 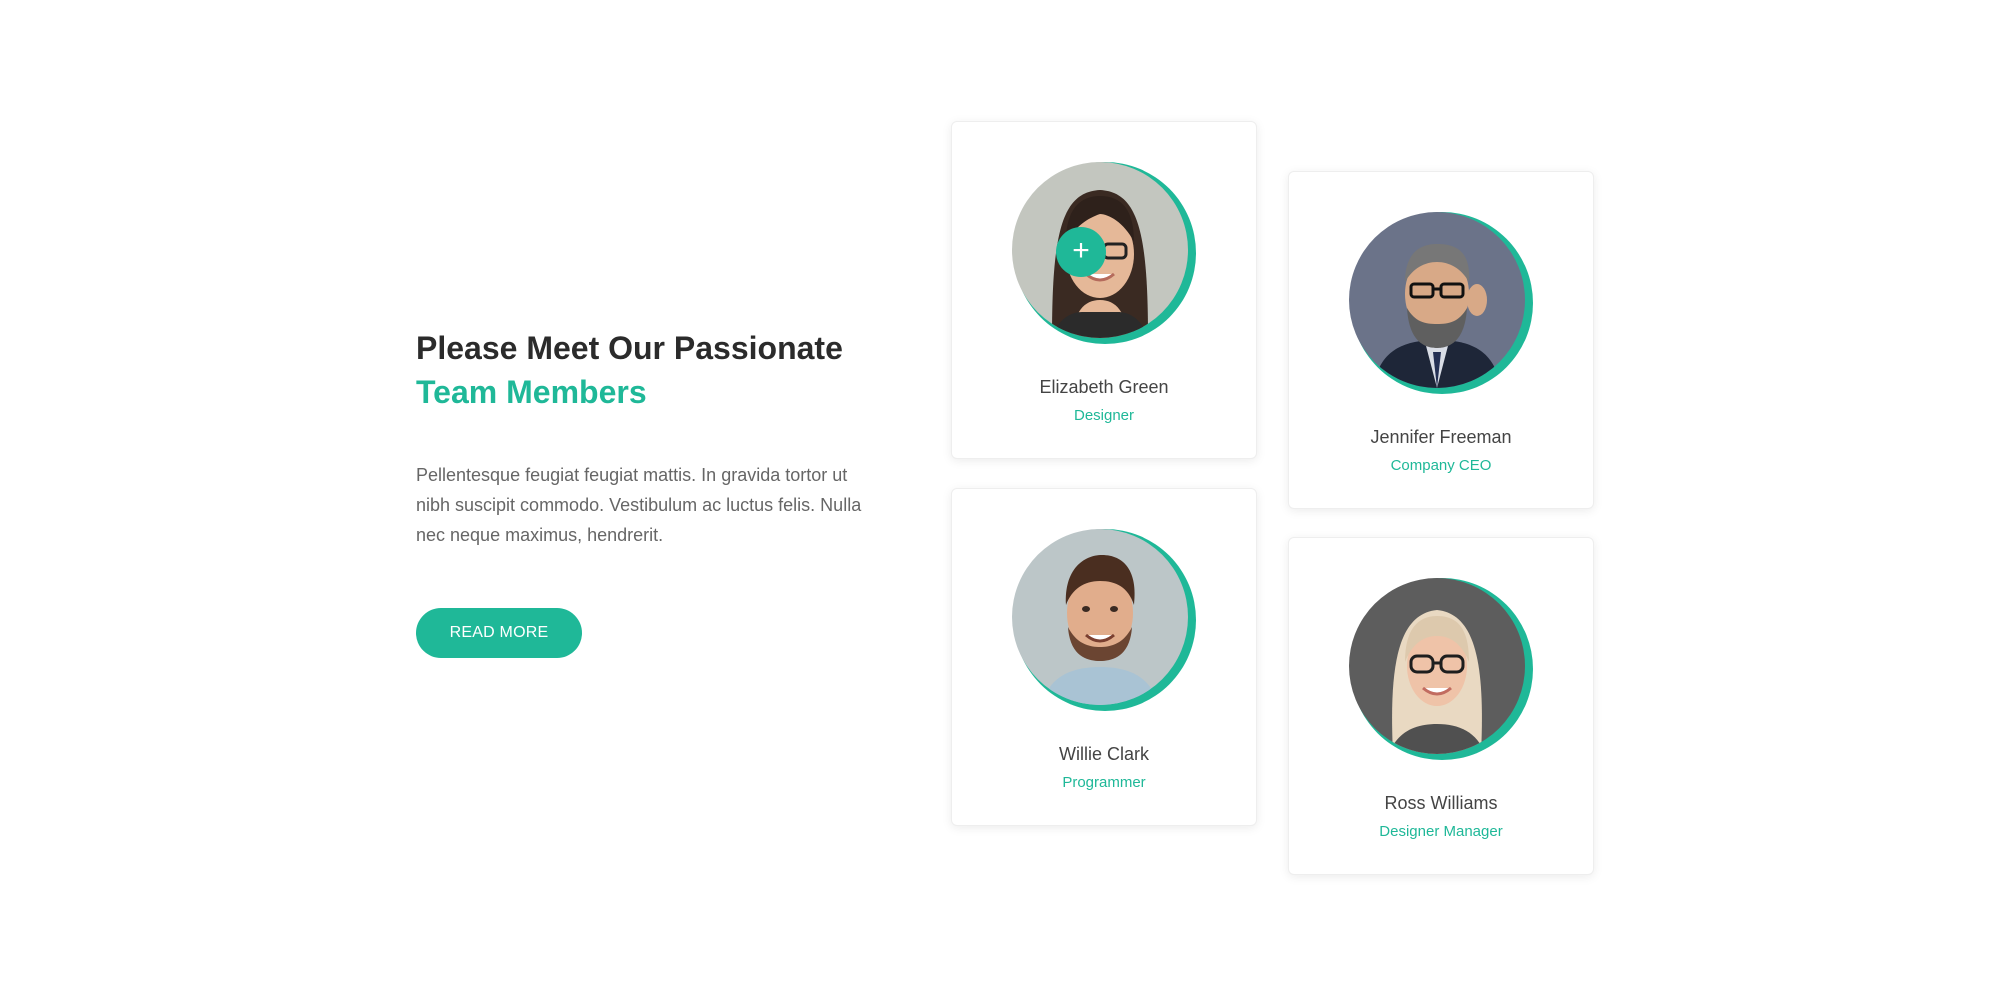 I want to click on team-card-willie-clark: Willie Clark Programmer, so click(x=1104, y=657).